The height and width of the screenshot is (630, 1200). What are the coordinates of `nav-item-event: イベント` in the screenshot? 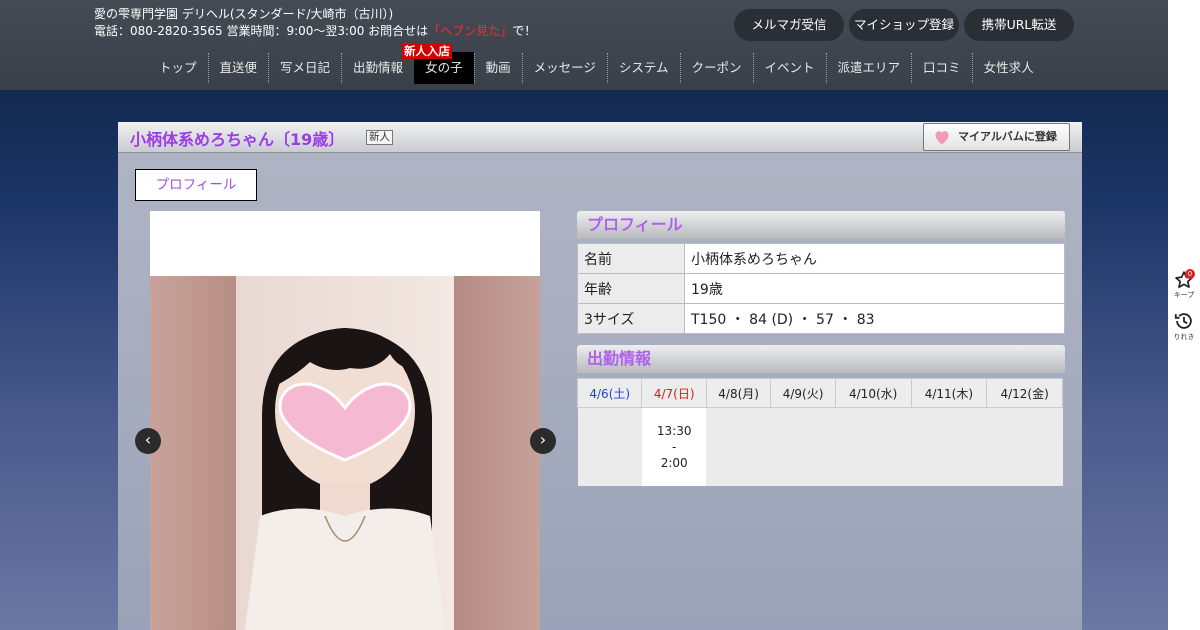 It's located at (790, 68).